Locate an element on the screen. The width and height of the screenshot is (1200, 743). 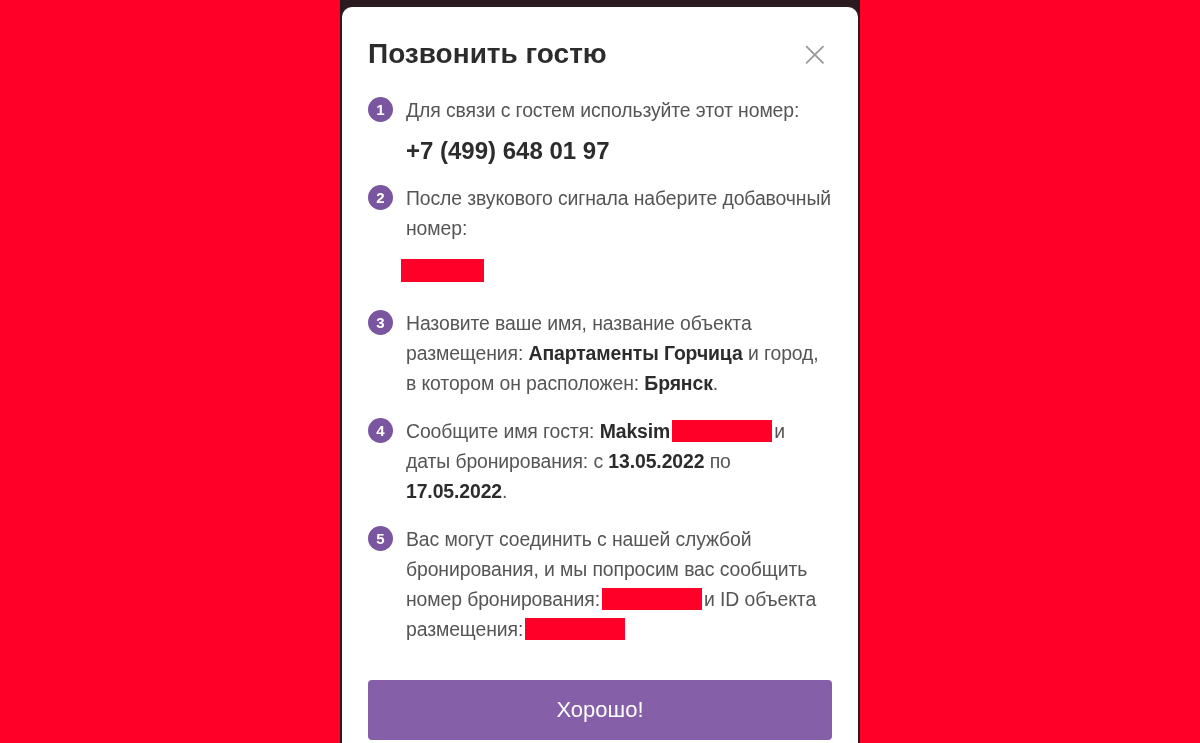
step-number: 2 is located at coordinates (380, 197).